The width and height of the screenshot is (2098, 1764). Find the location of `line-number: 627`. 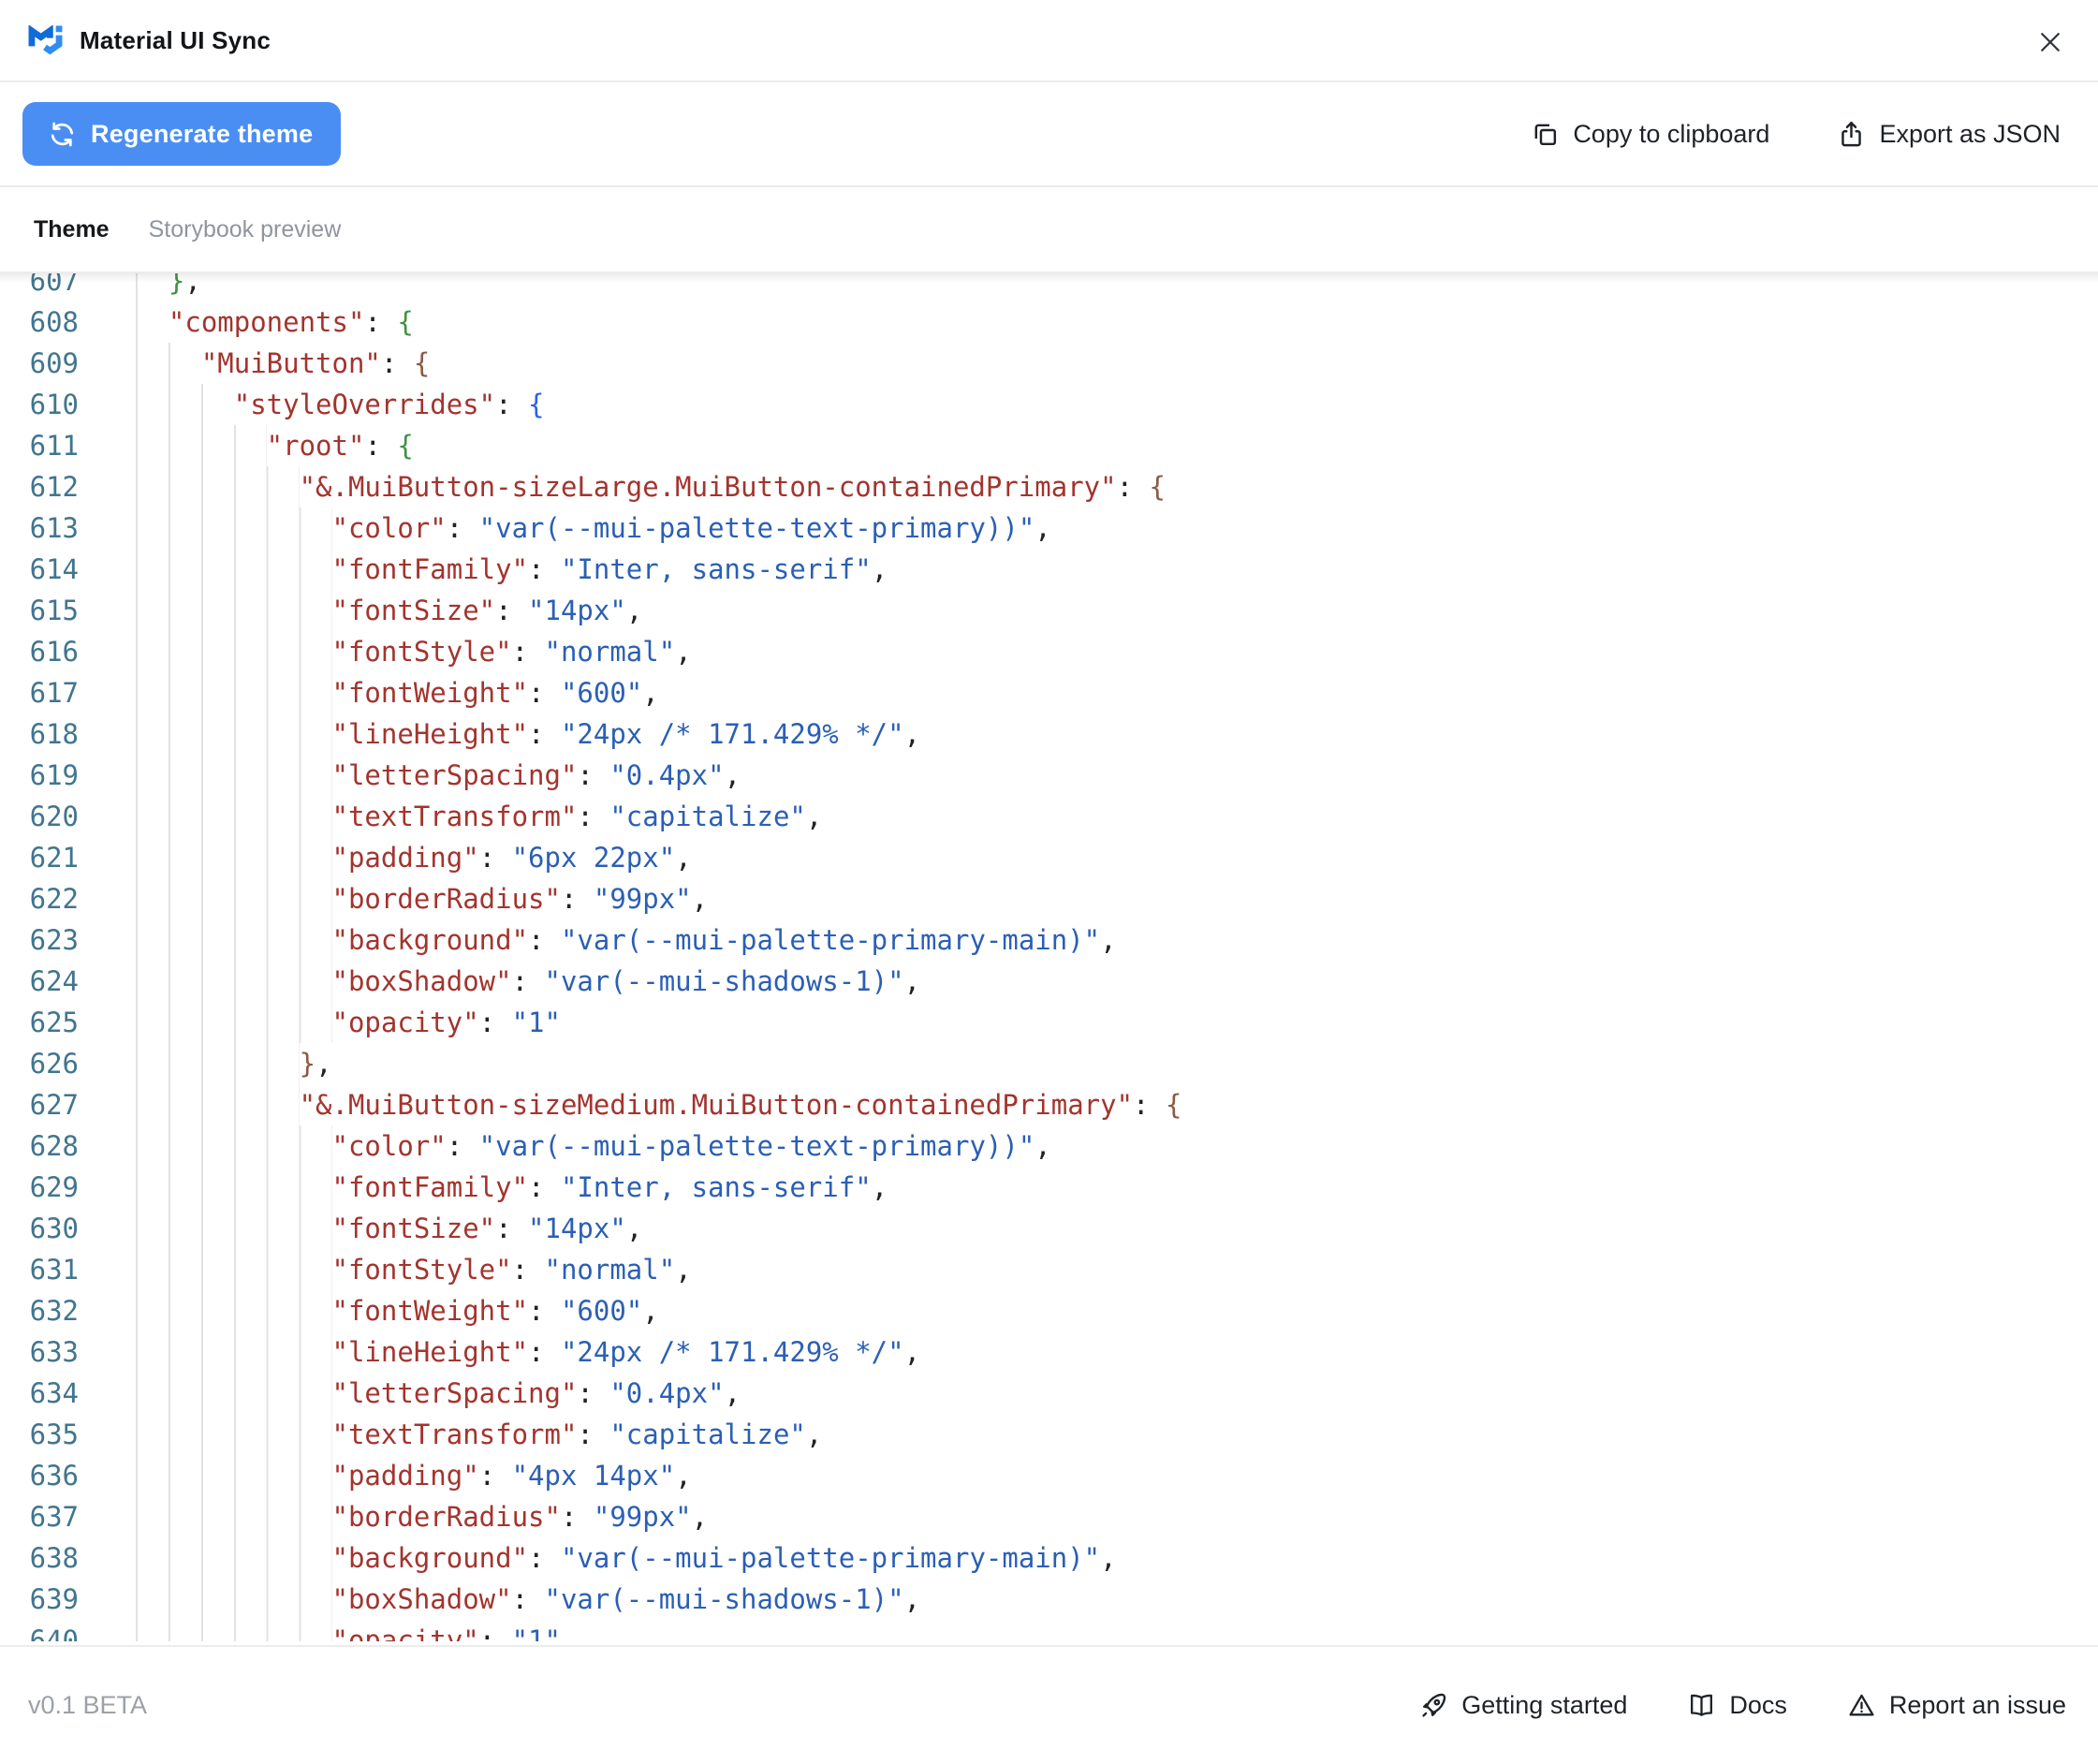

line-number: 627 is located at coordinates (54, 1105).